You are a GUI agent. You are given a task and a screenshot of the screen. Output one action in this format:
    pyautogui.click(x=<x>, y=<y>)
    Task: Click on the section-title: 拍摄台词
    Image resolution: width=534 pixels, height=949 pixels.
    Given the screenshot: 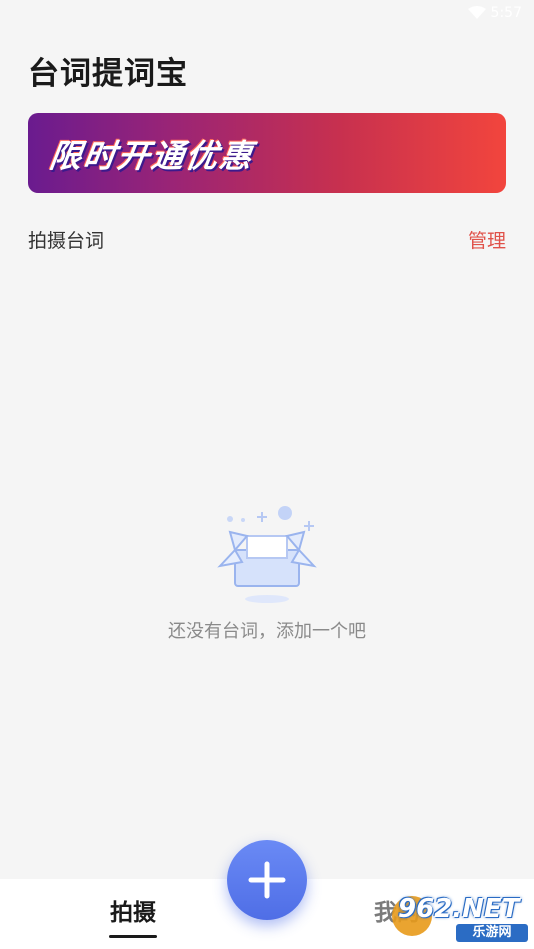 What is the action you would take?
    pyautogui.click(x=66, y=241)
    